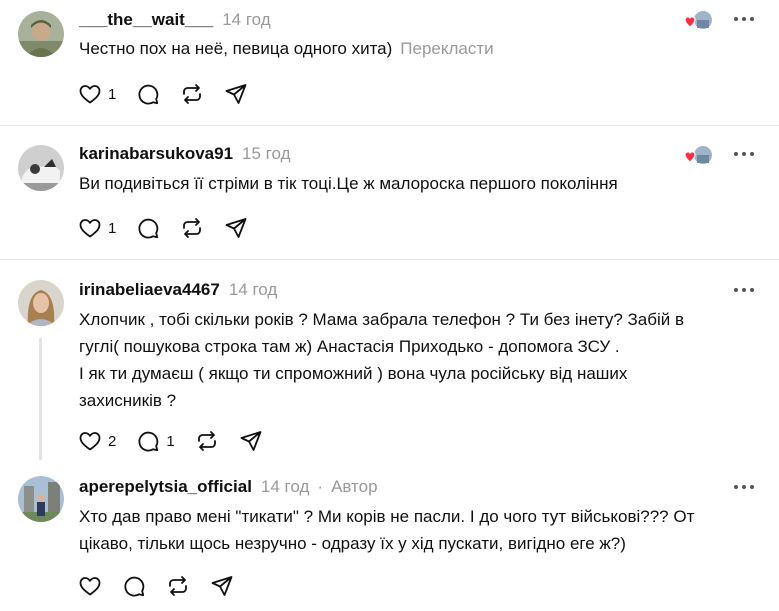  What do you see at coordinates (146, 20) in the screenshot?
I see `username: ___the__wait___` at bounding box center [146, 20].